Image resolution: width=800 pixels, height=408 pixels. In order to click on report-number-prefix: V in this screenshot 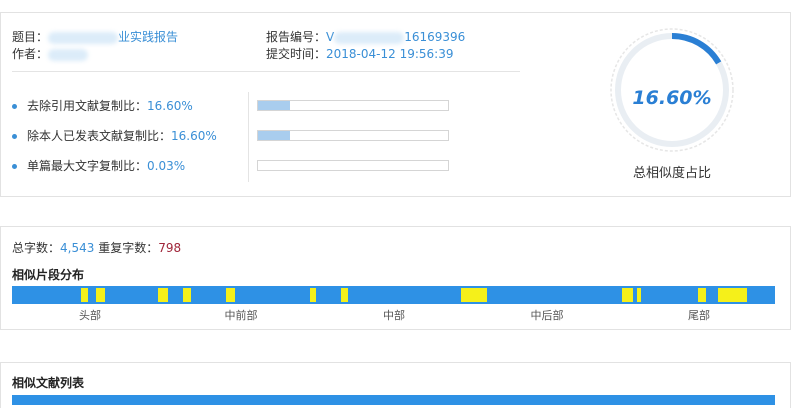, I will do `click(330, 37)`.